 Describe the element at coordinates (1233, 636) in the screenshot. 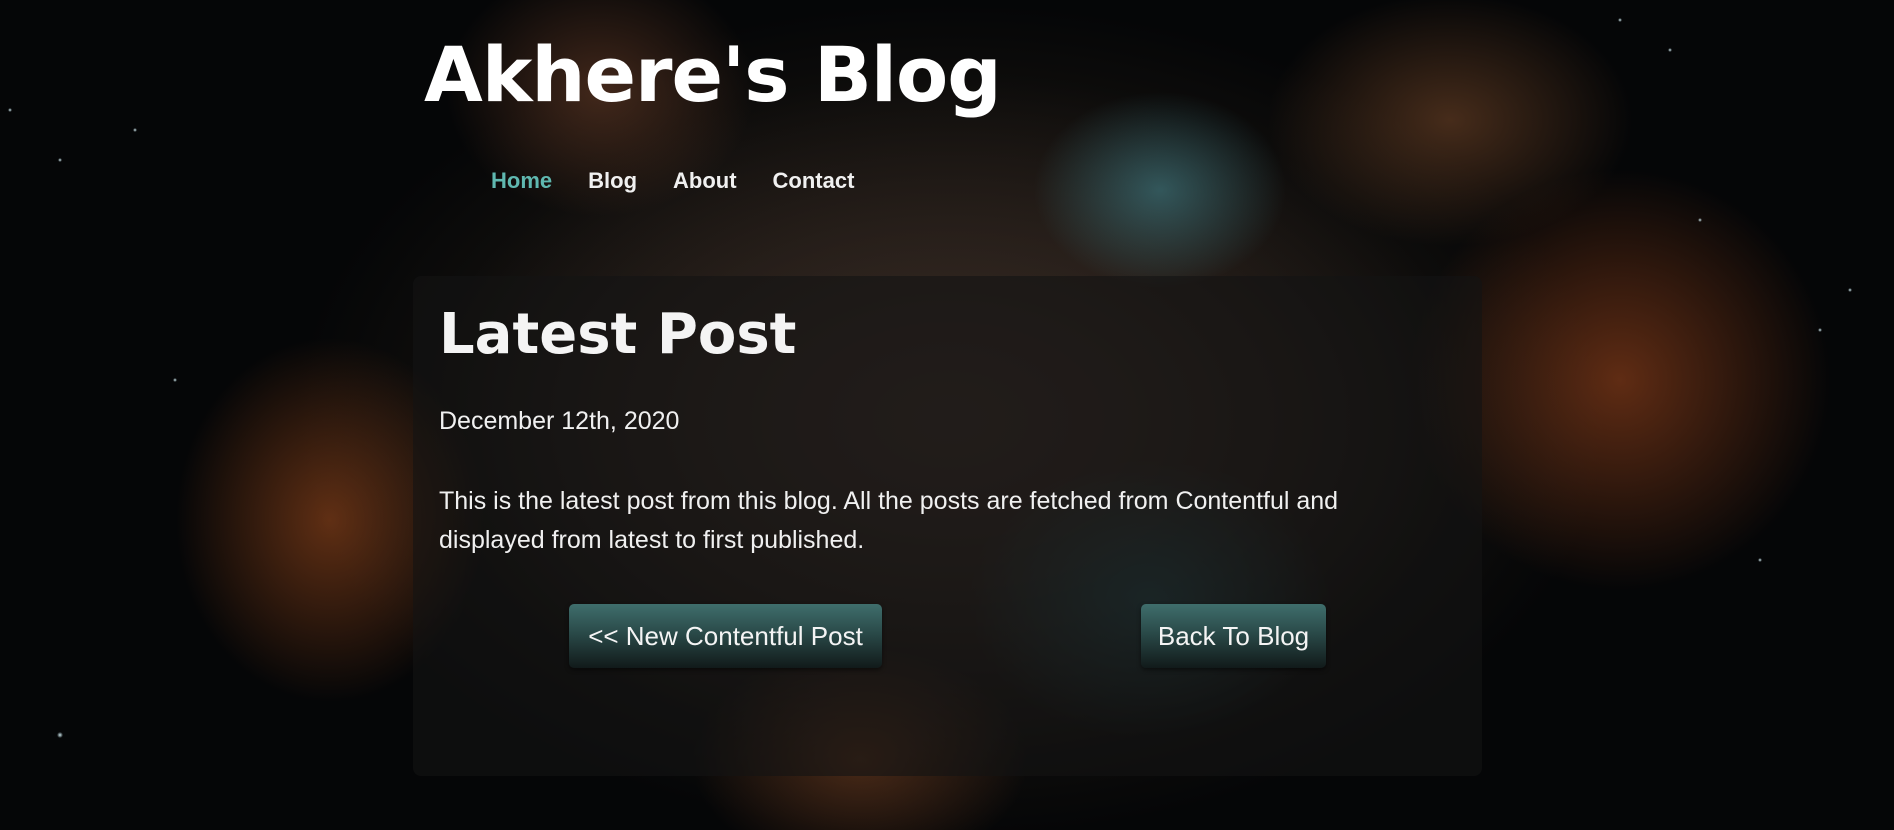

I see `back-to-blog-button: Back To Blog` at that location.